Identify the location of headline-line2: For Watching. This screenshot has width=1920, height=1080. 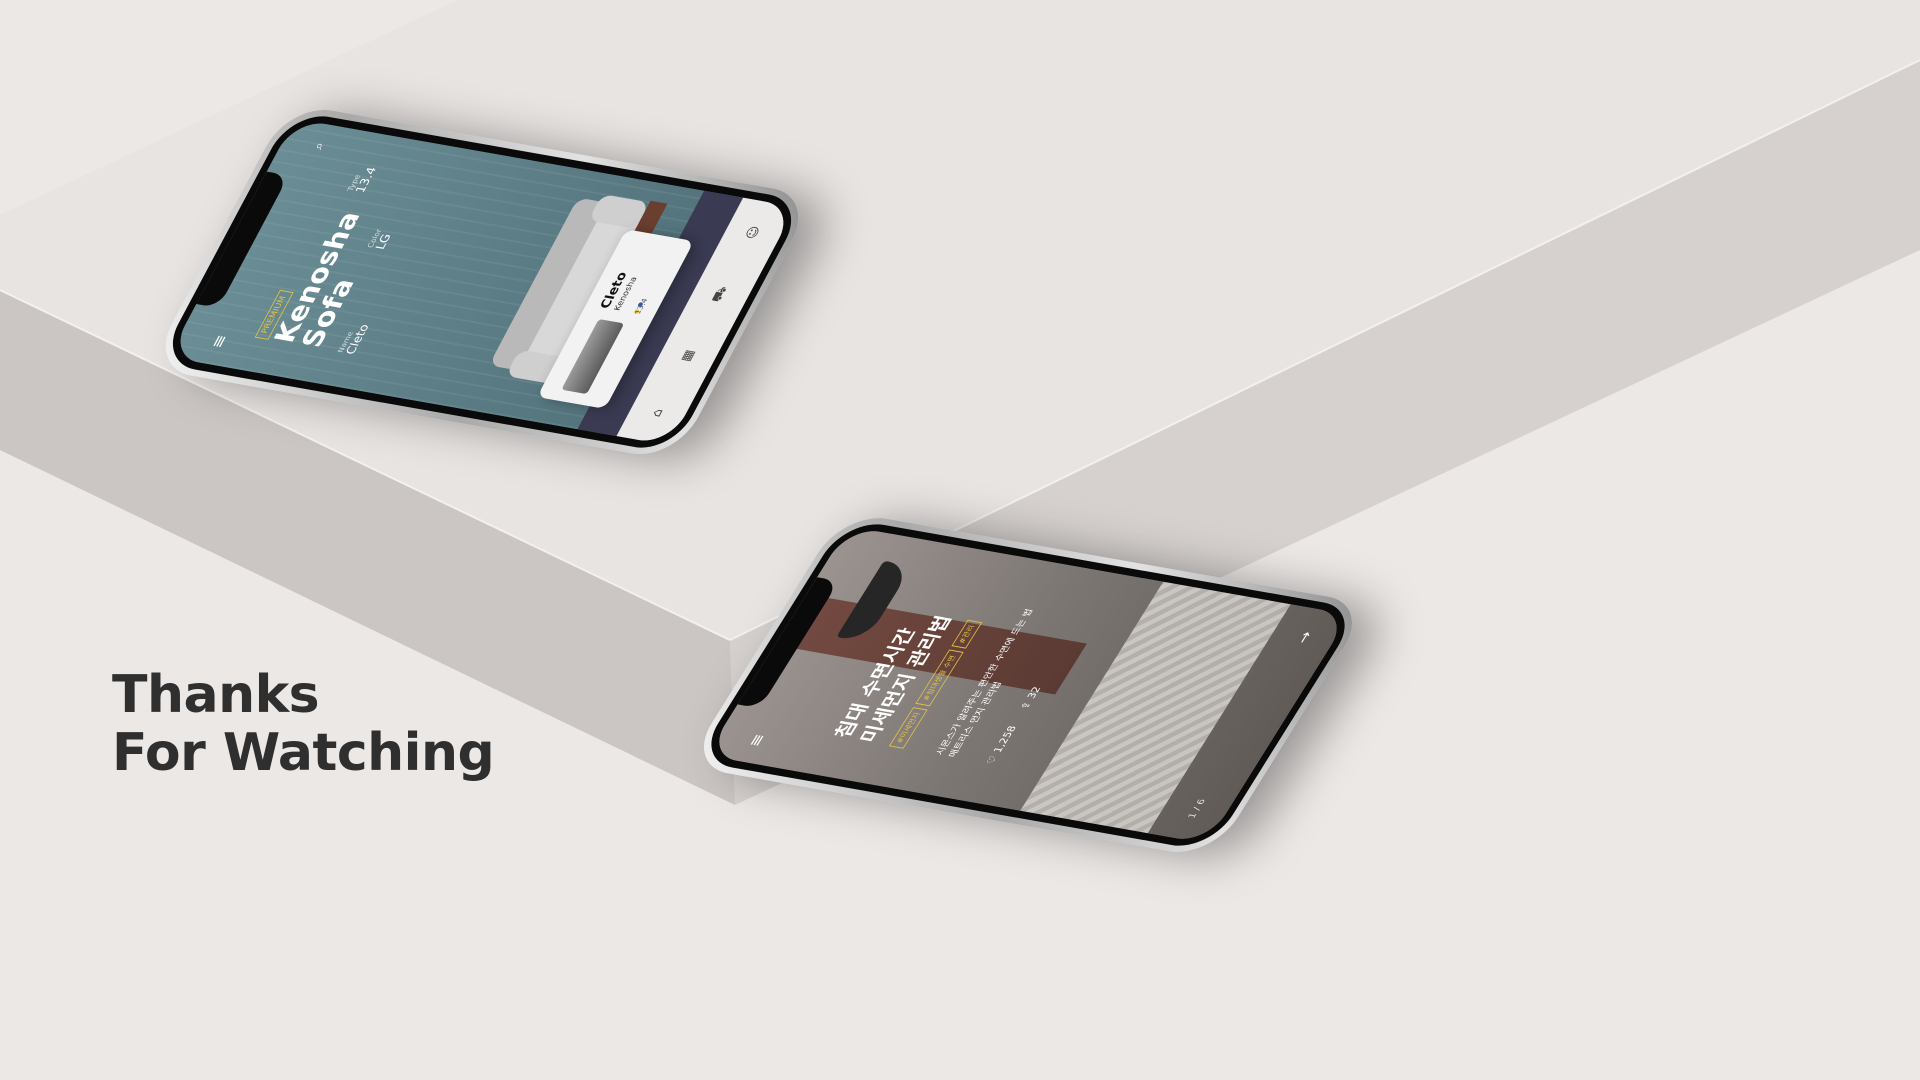
(303, 753).